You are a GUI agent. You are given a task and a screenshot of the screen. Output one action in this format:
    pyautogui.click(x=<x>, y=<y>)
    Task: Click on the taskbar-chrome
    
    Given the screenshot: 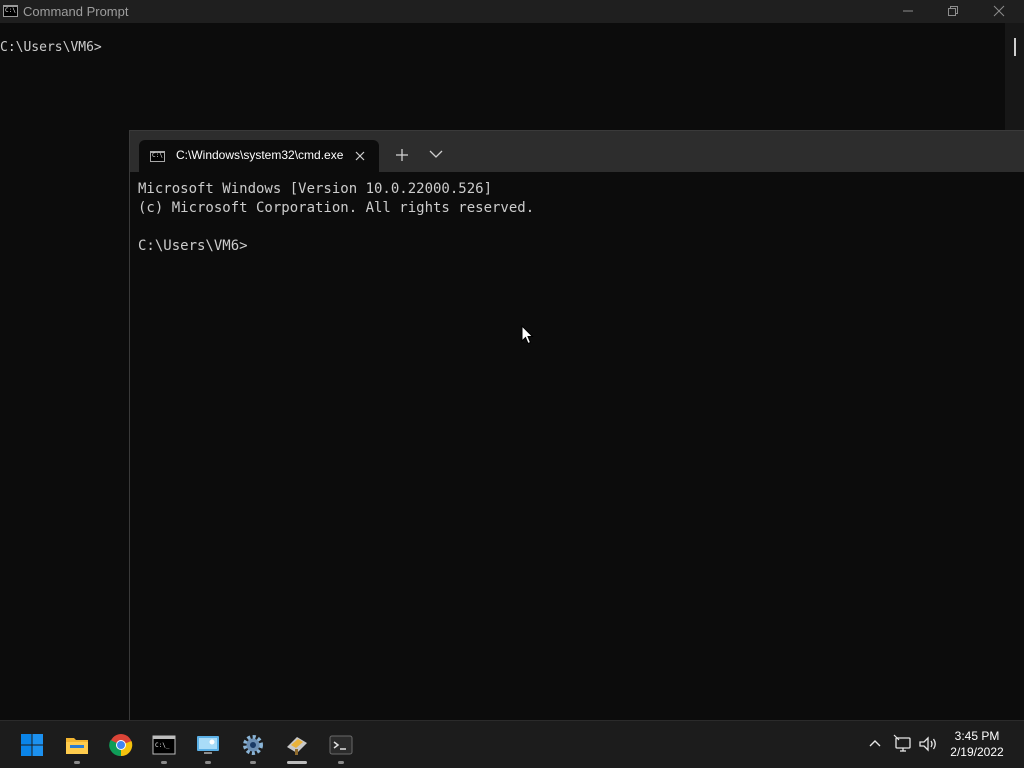 What is the action you would take?
    pyautogui.click(x=121, y=745)
    